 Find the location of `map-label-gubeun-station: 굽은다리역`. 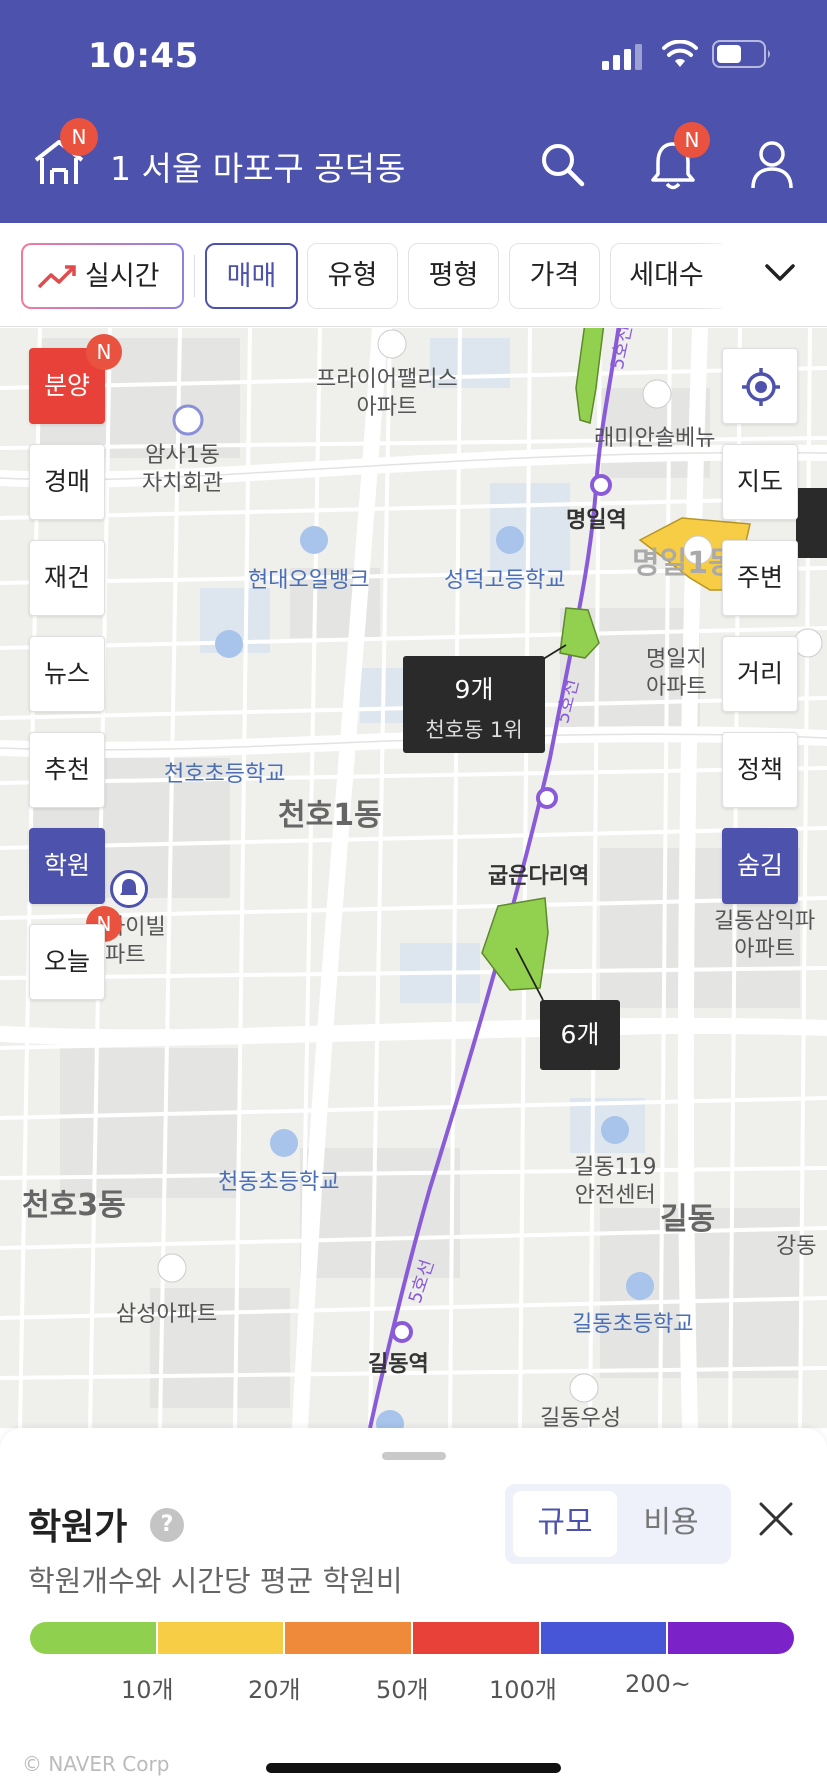

map-label-gubeun-station: 굽은다리역 is located at coordinates (539, 876).